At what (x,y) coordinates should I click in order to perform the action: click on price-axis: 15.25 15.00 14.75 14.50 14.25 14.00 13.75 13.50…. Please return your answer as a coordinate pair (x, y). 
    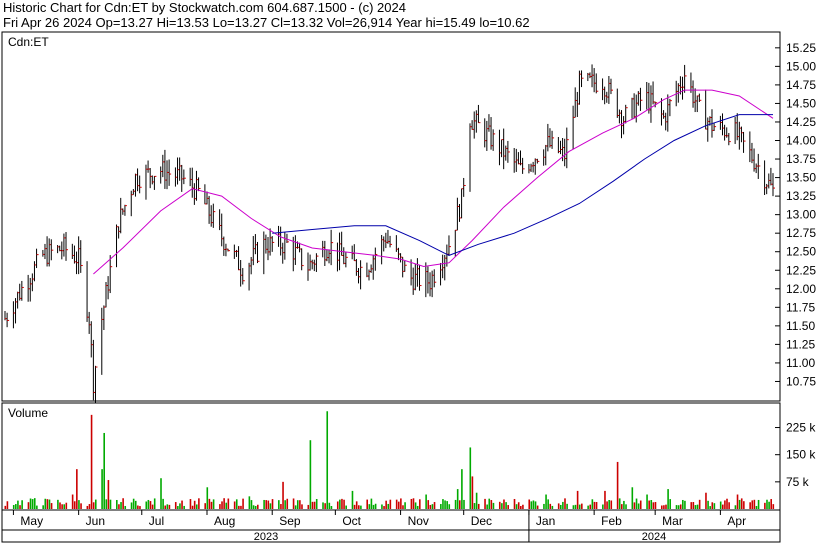
    Looking at the image, I should click on (795, 214).